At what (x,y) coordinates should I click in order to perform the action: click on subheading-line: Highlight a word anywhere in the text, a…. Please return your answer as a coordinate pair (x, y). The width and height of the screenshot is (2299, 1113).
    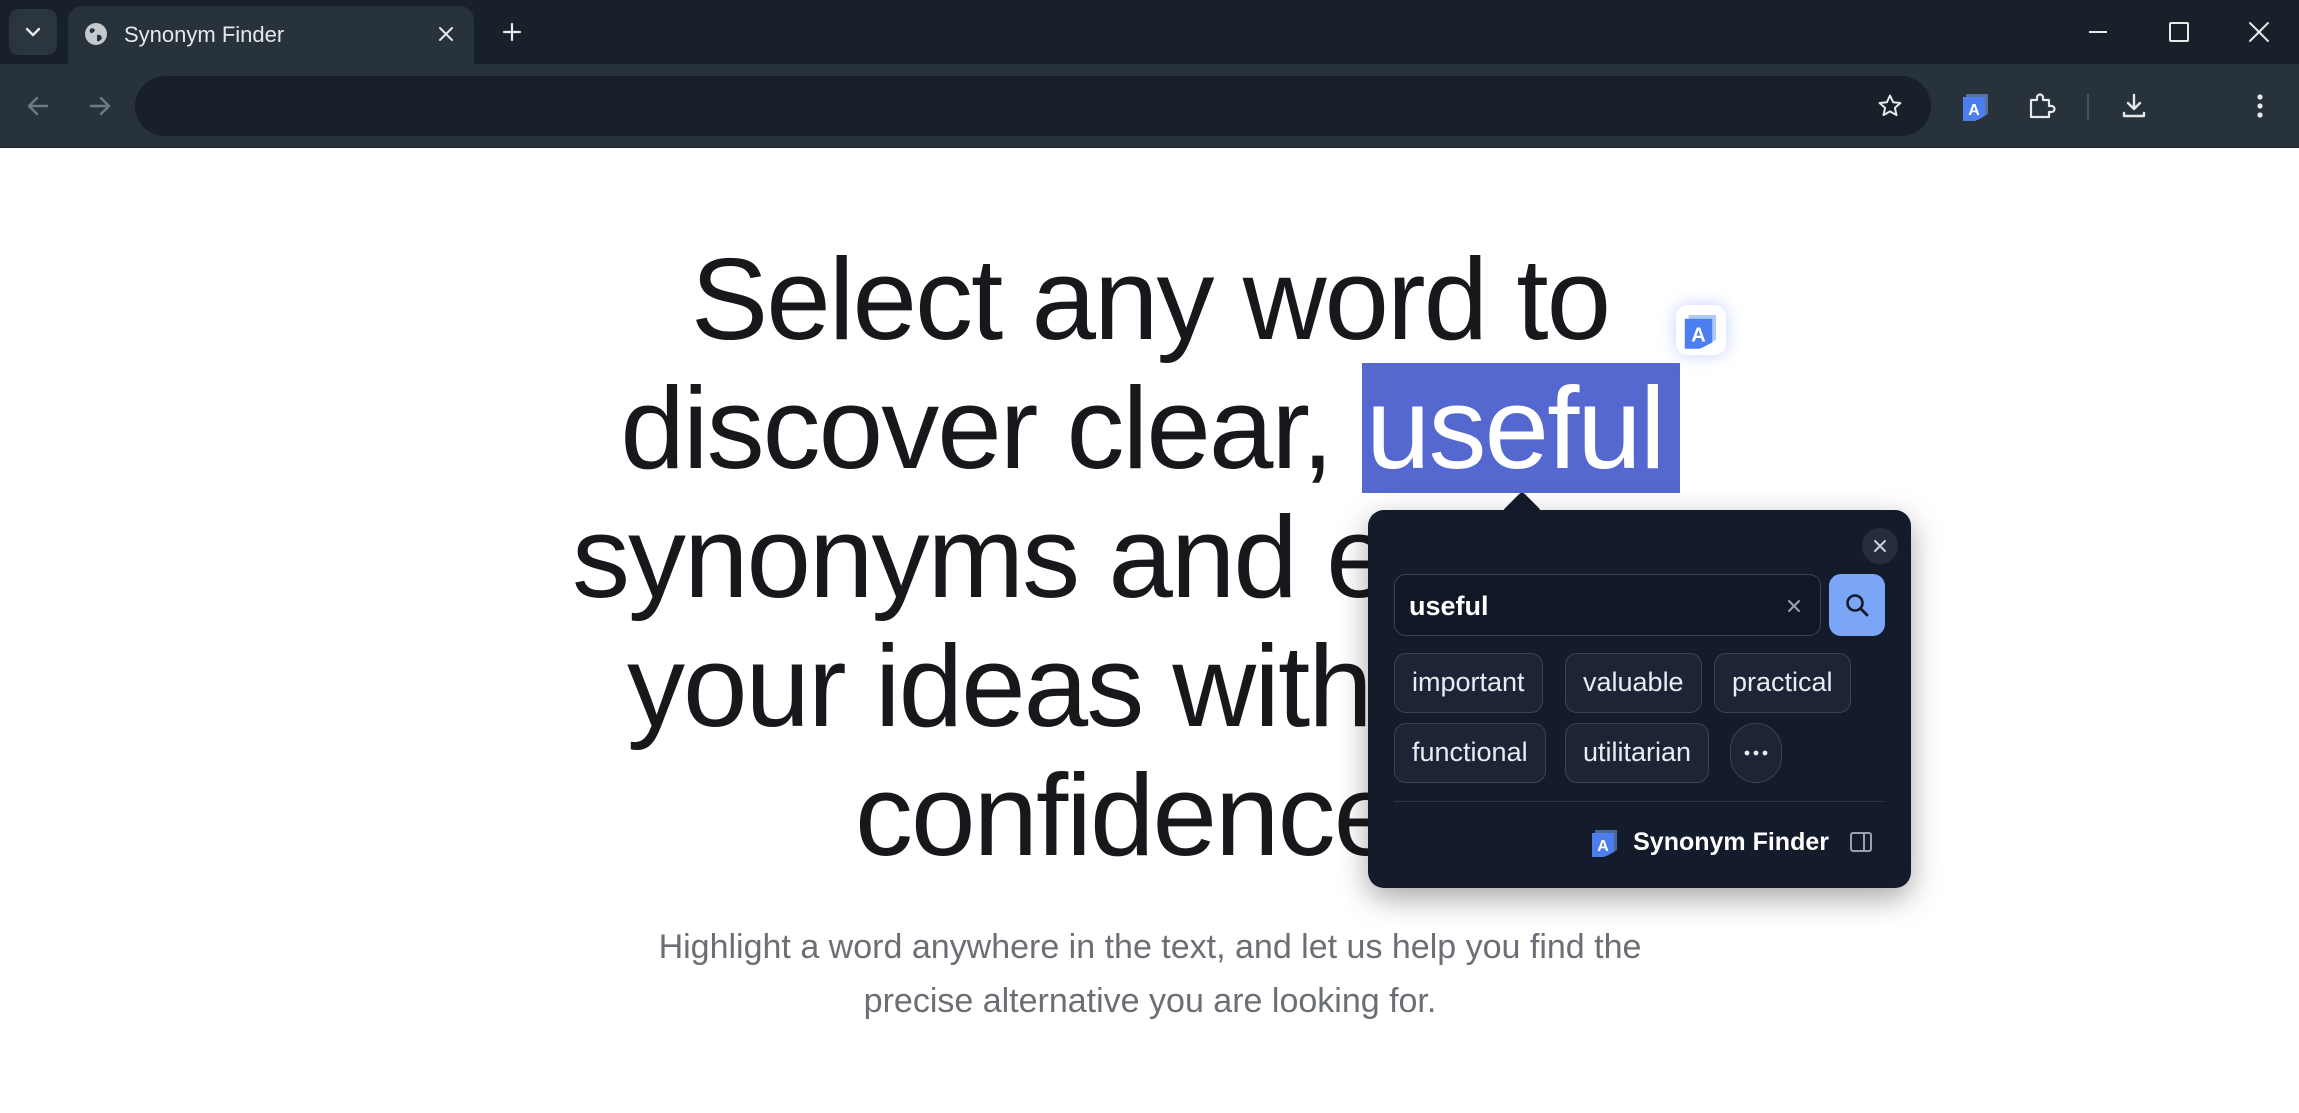
    Looking at the image, I should click on (1150, 947).